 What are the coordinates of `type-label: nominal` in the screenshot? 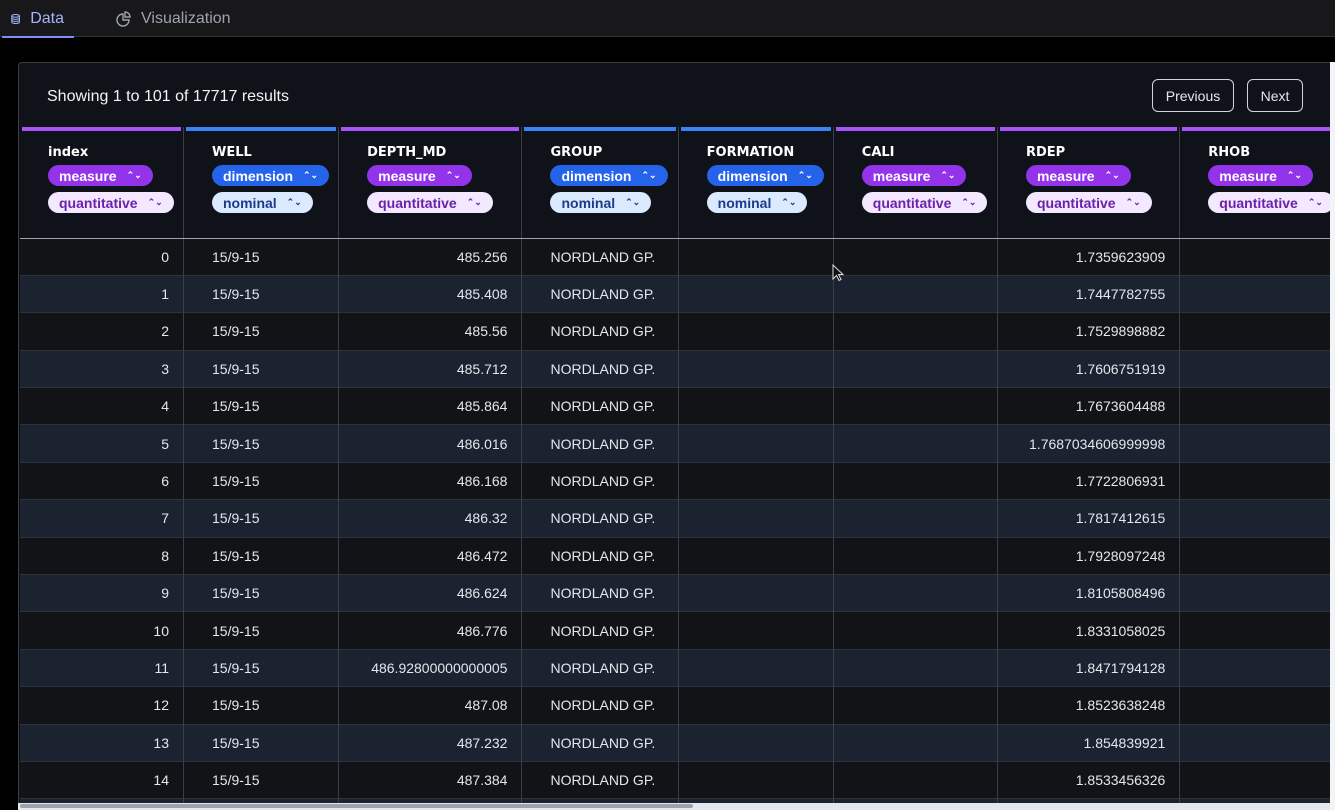 It's located at (744, 202).